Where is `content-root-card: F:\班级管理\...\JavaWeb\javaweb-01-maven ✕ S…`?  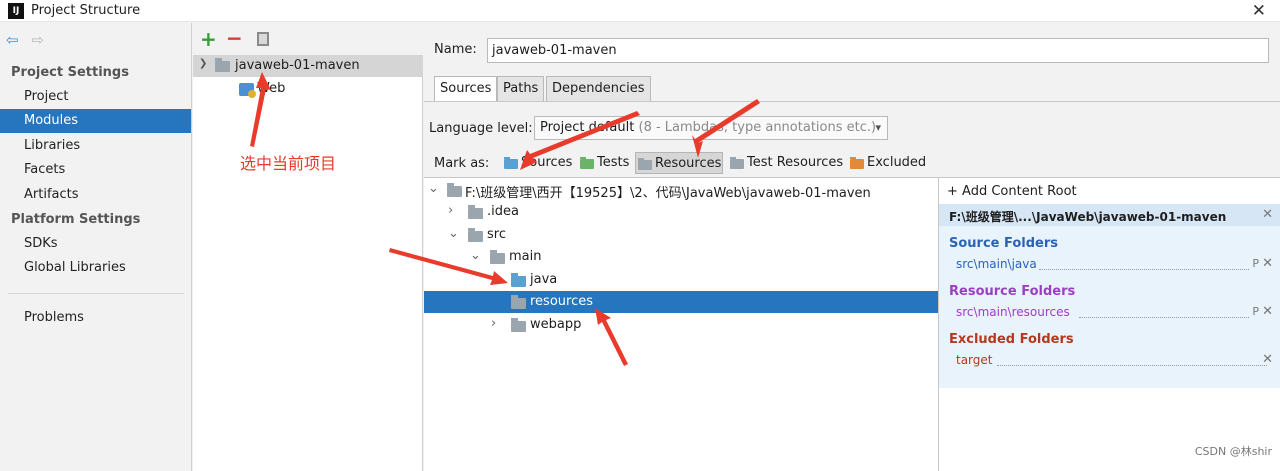
content-root-card: F:\班级管理\...\JavaWeb\javaweb-01-maven ✕ S… is located at coordinates (1109, 296).